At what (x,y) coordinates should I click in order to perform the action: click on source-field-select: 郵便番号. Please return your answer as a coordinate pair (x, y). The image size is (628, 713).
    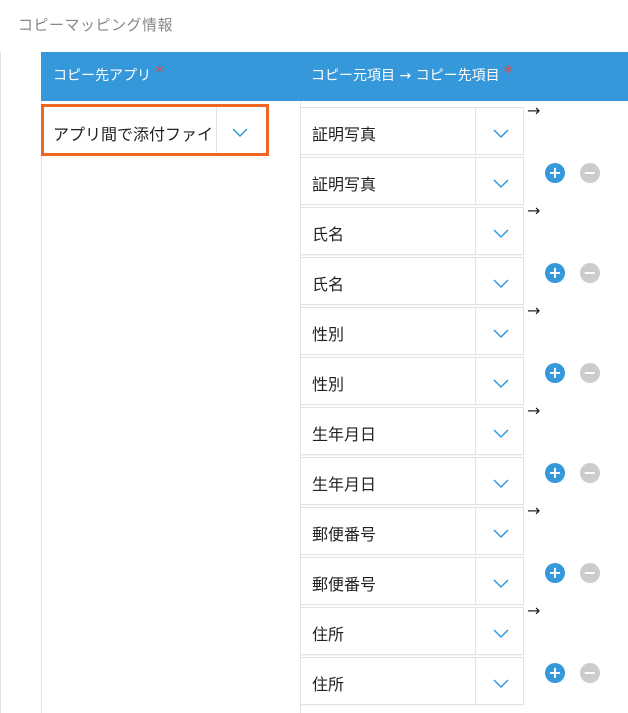
    Looking at the image, I should click on (412, 531).